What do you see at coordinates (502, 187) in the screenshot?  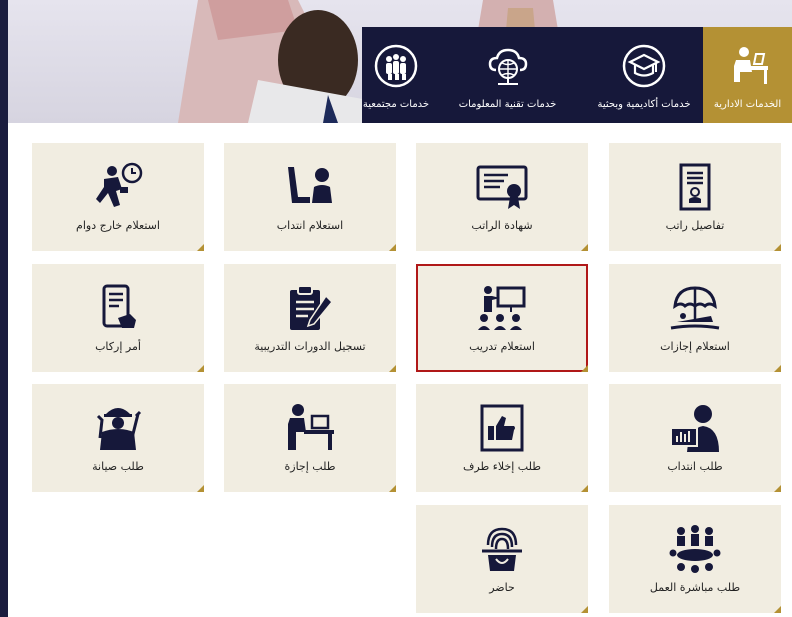 I see `certificate-icon` at bounding box center [502, 187].